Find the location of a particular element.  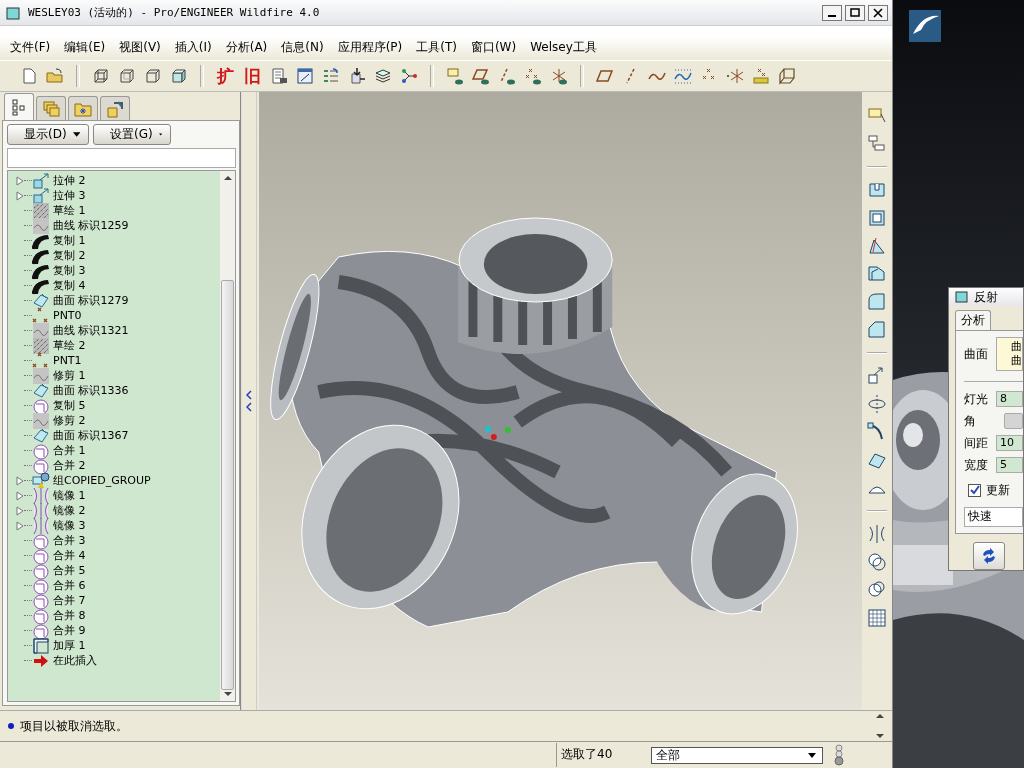

dropdown-button: 显示(D) is located at coordinates (48, 134).